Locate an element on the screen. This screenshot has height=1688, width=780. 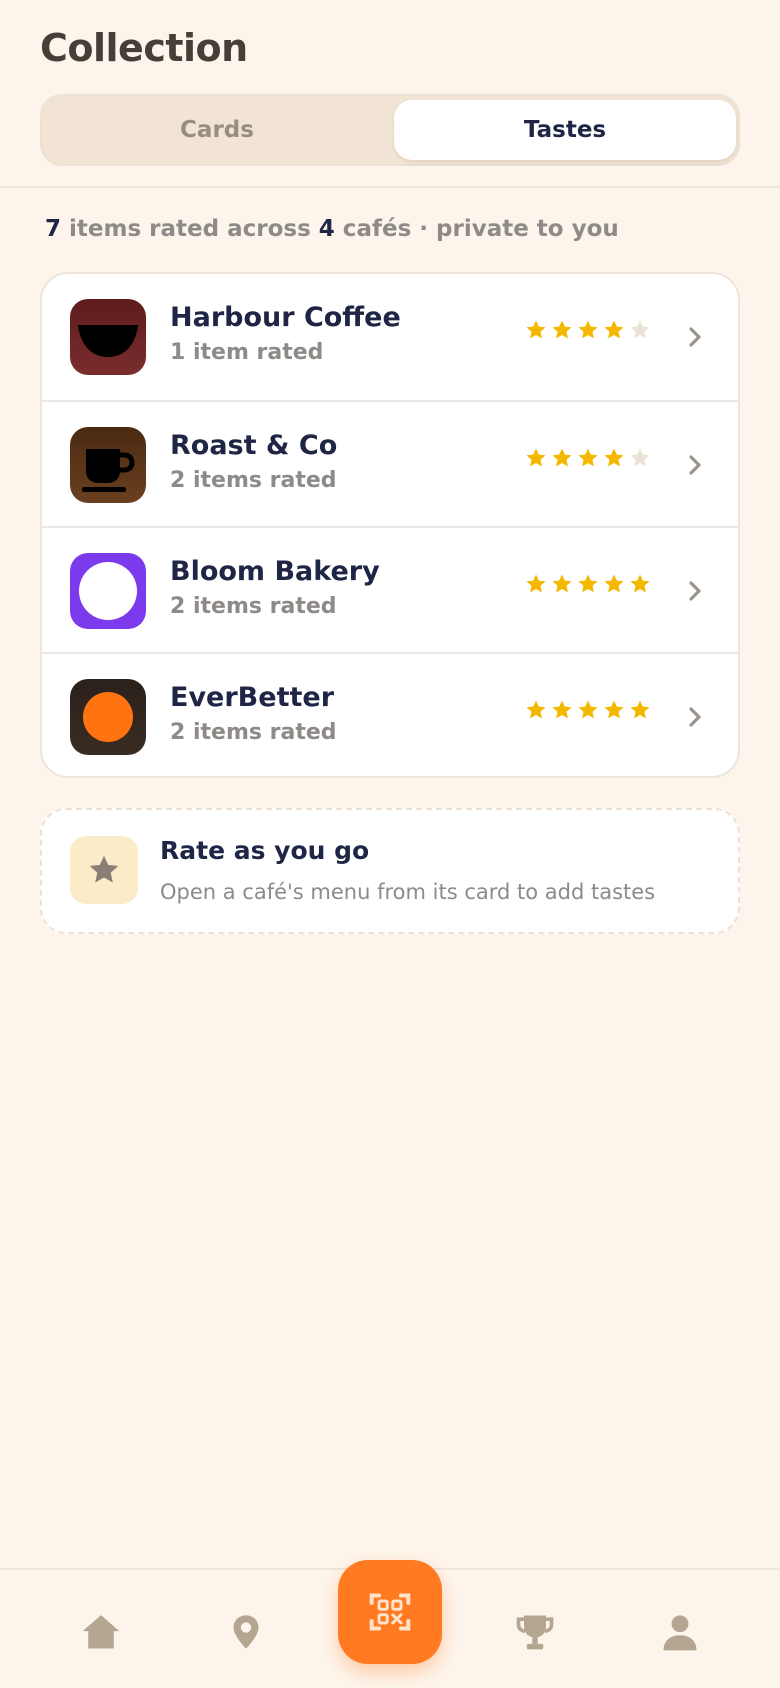
qr-scan-icon is located at coordinates (390, 1612).